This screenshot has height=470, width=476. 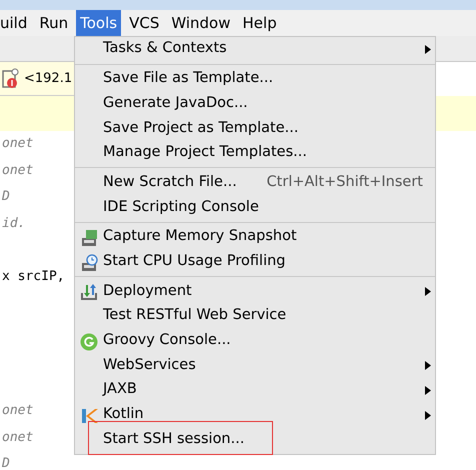 What do you see at coordinates (255, 262) in the screenshot?
I see `menu-item: Start CPU Usage Profiling` at bounding box center [255, 262].